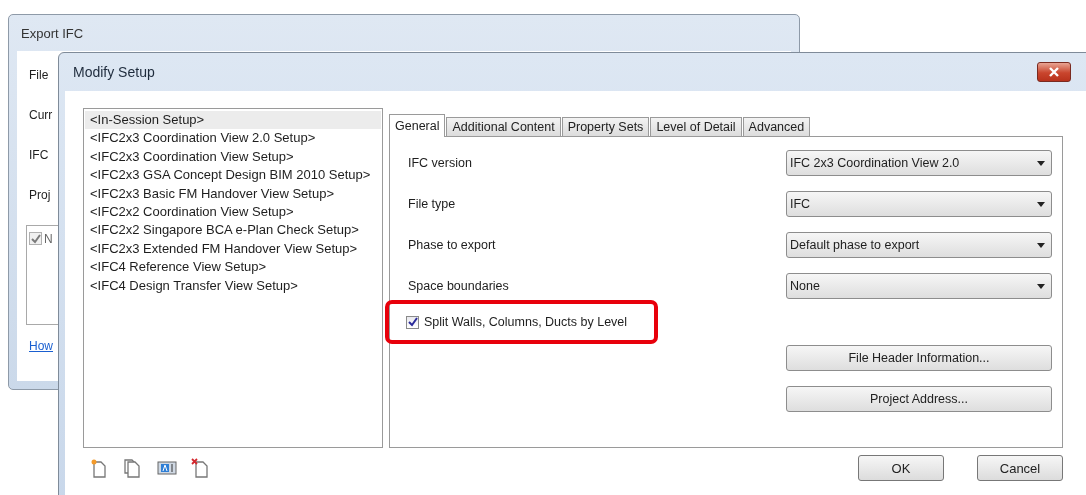 Image resolution: width=1086 pixels, height=495 pixels. Describe the element at coordinates (901, 468) in the screenshot. I see `dialog-button: OK` at that location.